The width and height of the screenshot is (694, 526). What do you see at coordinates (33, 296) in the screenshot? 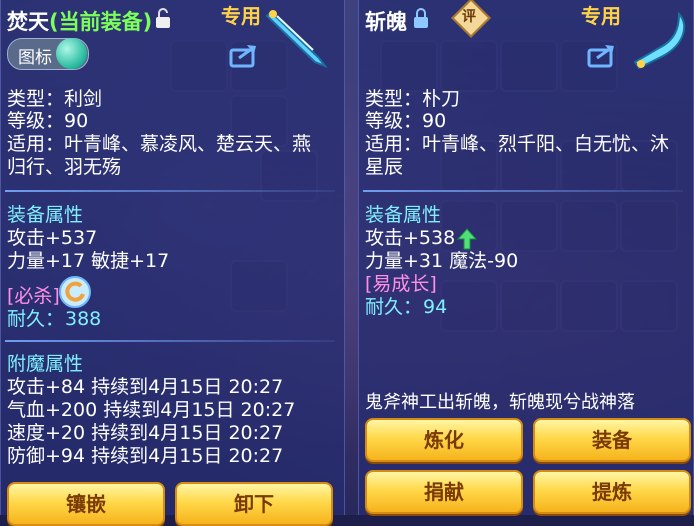
I see `skill-tag: [必杀]` at bounding box center [33, 296].